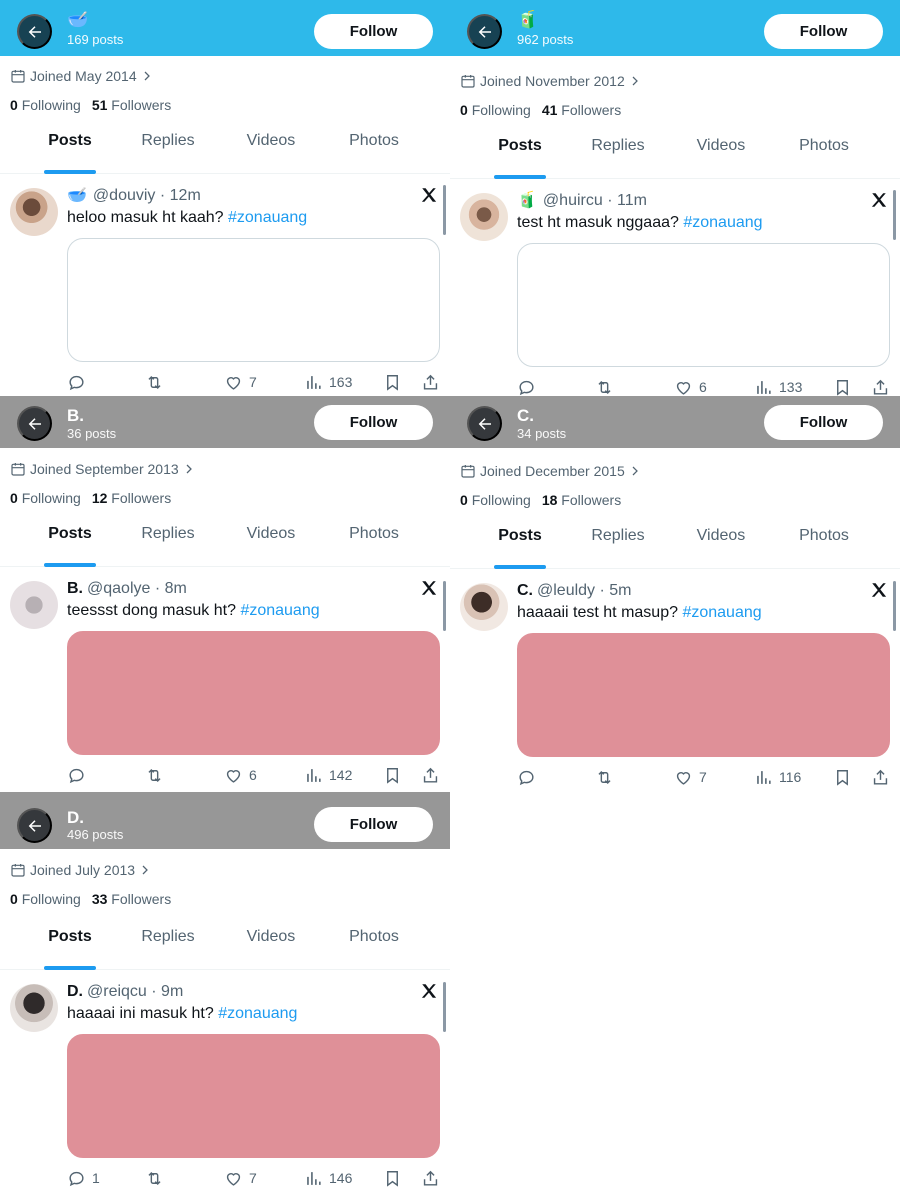 The height and width of the screenshot is (1200, 900). What do you see at coordinates (131, 899) in the screenshot?
I see `followers-stat: 33 Followers` at bounding box center [131, 899].